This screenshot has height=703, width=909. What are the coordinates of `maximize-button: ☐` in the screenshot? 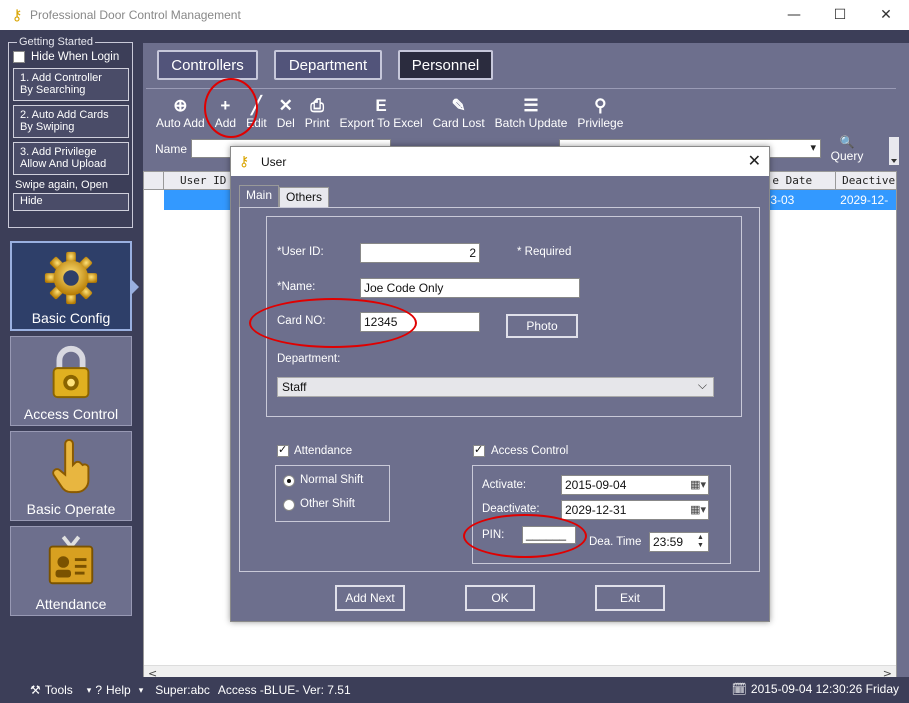 It's located at (840, 15).